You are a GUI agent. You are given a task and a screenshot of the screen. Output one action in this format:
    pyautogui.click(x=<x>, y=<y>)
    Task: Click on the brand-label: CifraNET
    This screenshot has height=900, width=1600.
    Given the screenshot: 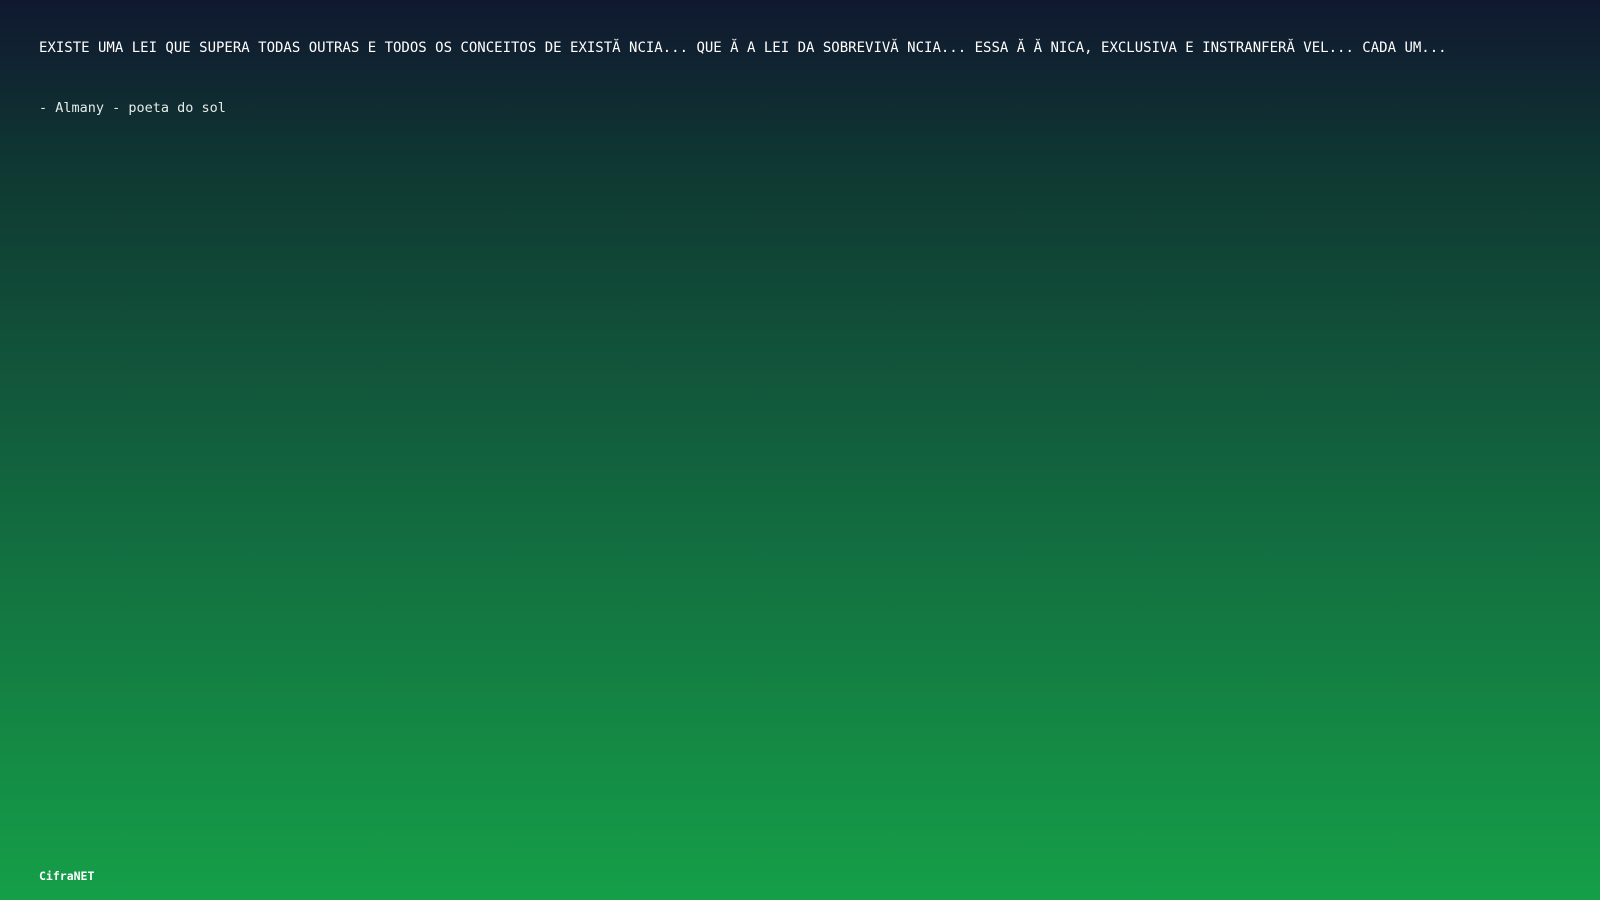 What is the action you would take?
    pyautogui.click(x=67, y=876)
    